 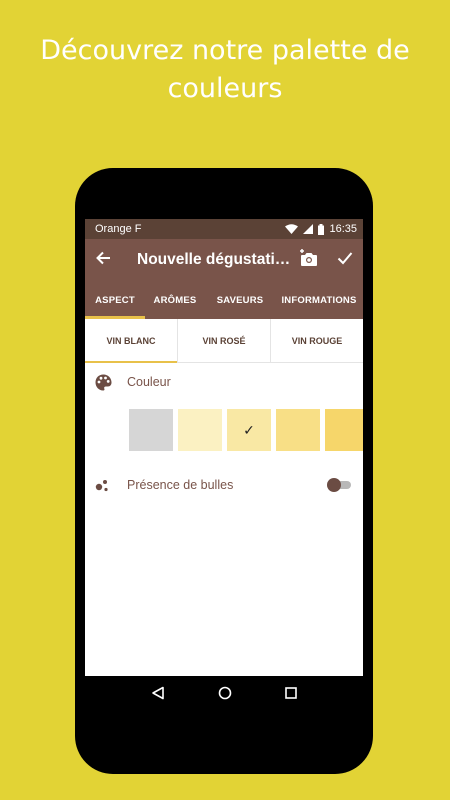 I want to click on recents-nav-icon, so click(x=290, y=695).